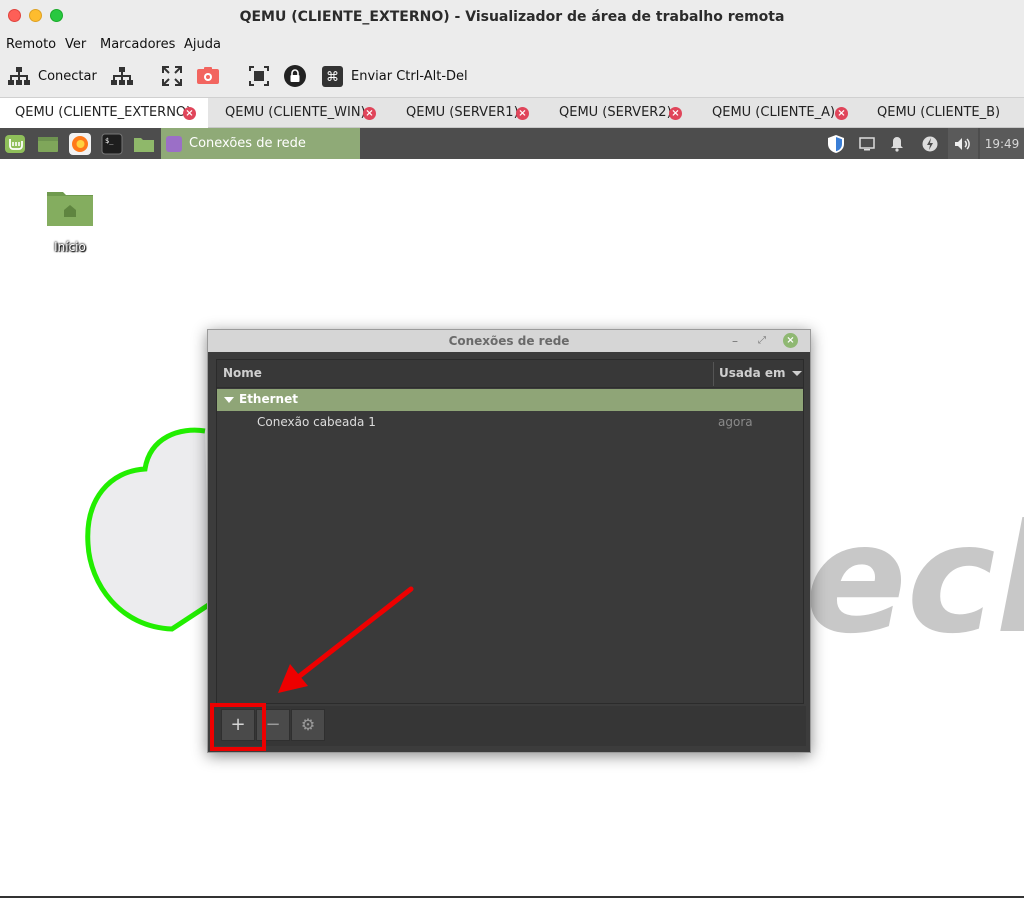  I want to click on list-header: Nome Usada em, so click(510, 374).